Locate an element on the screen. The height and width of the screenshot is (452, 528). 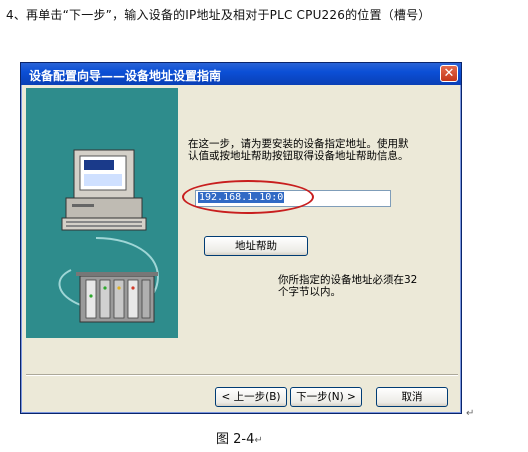
back-button: < 上一步(B) is located at coordinates (251, 397).